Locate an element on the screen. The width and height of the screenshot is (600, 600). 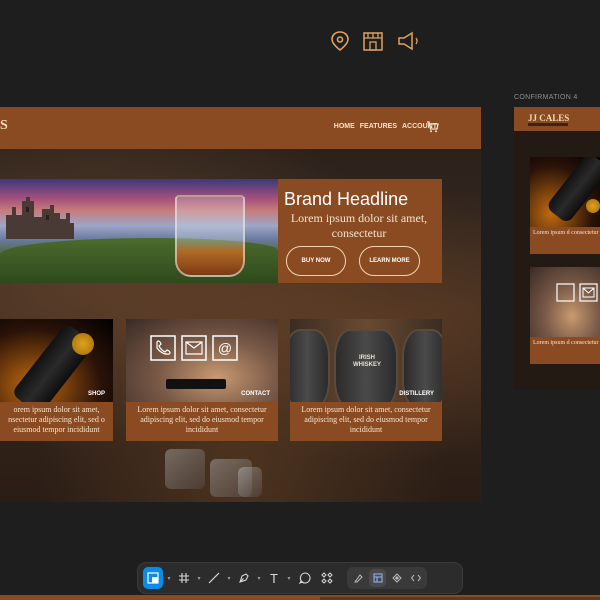
hero-image is located at coordinates (139, 231).